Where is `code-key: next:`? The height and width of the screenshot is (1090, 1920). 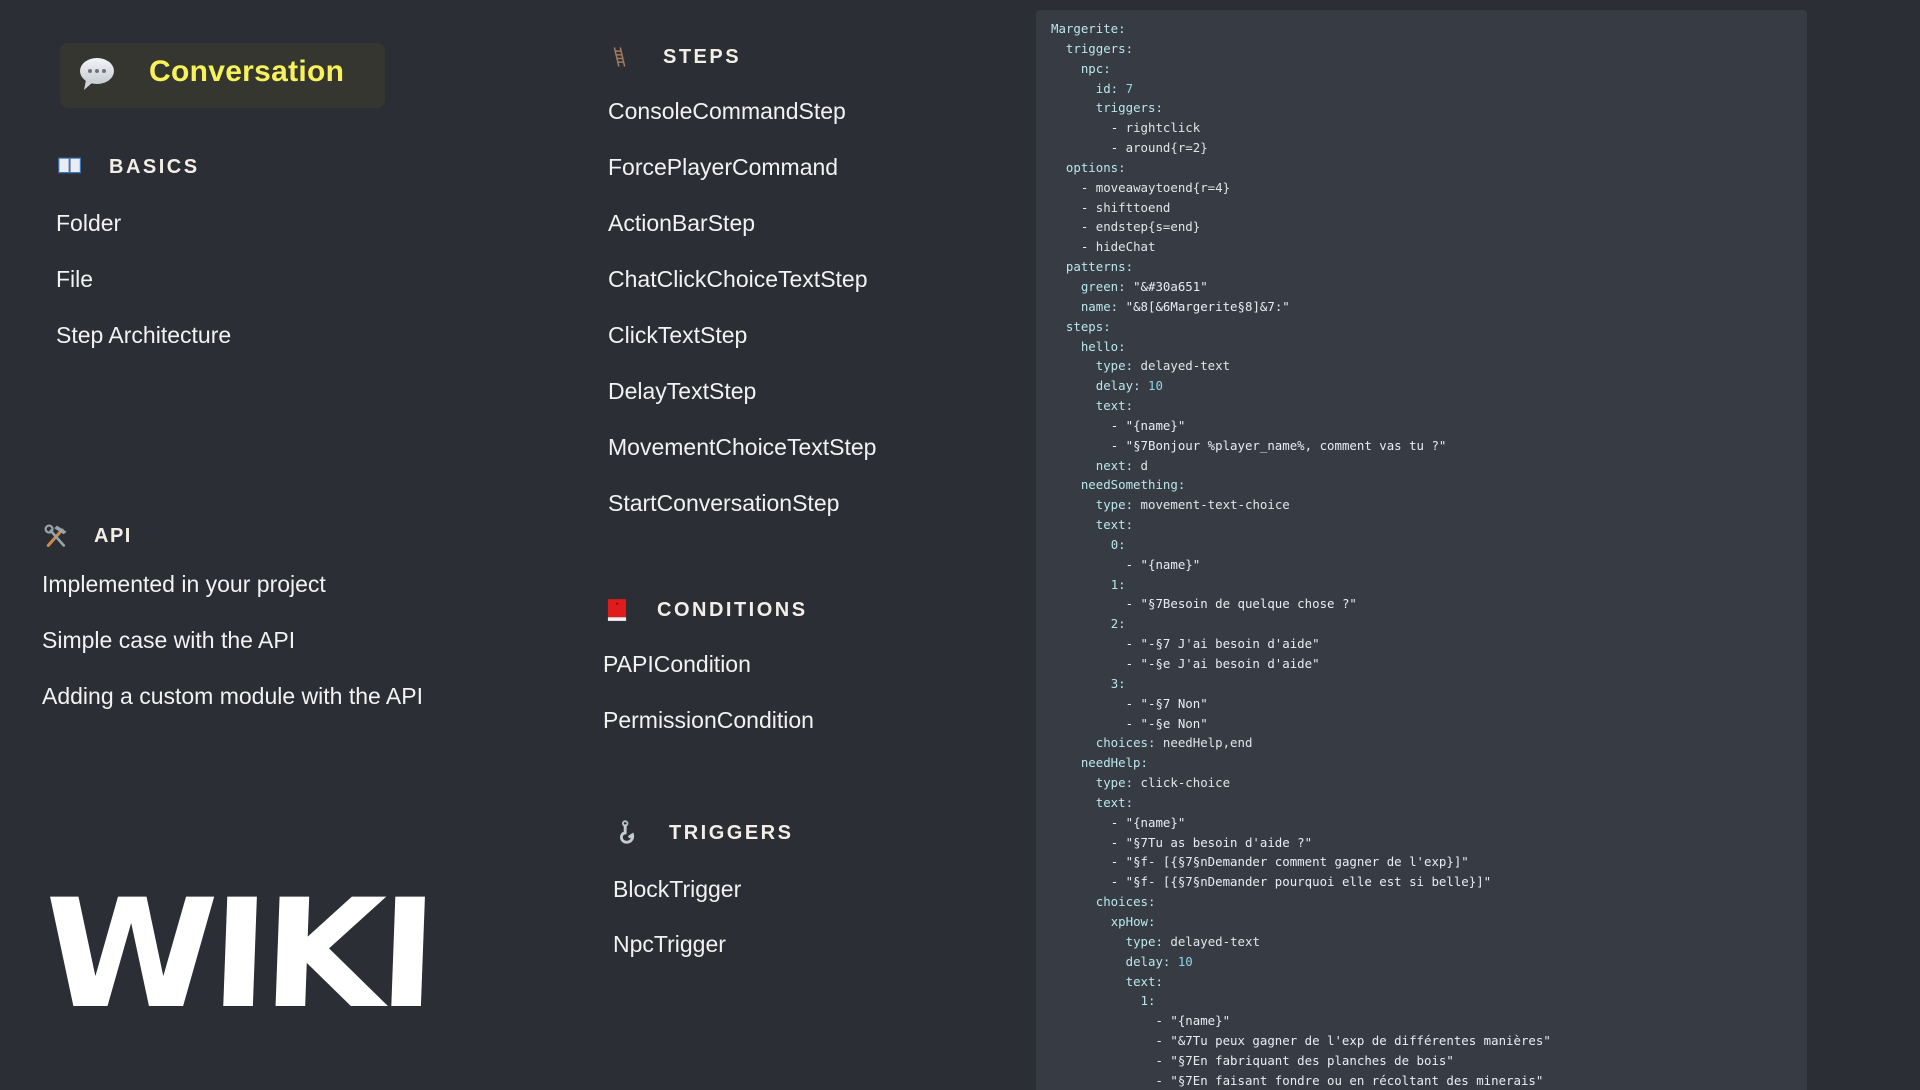
code-key: next: is located at coordinates (1114, 465).